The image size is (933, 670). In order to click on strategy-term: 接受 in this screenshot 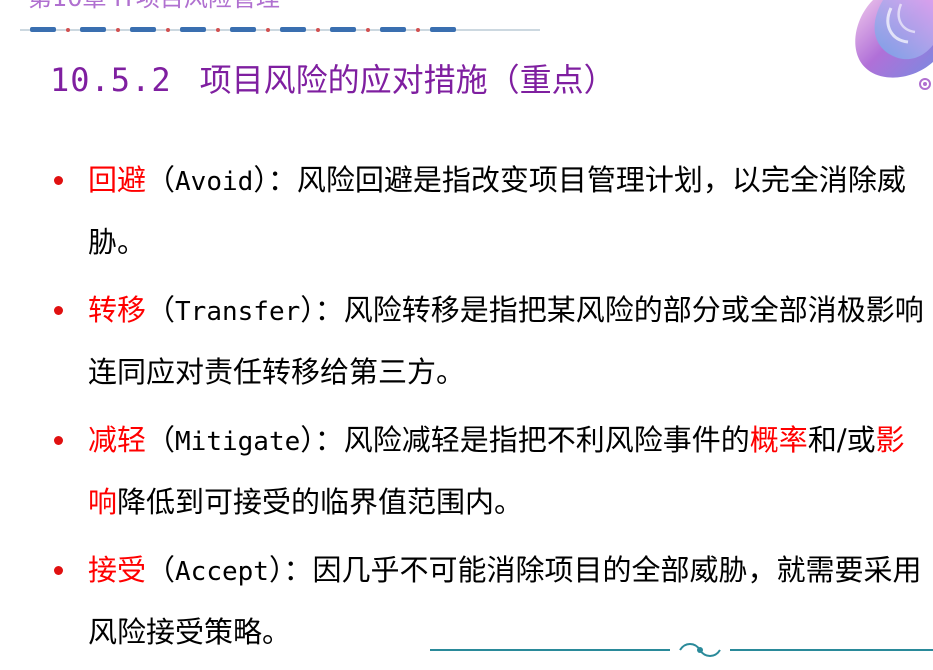, I will do `click(117, 570)`.